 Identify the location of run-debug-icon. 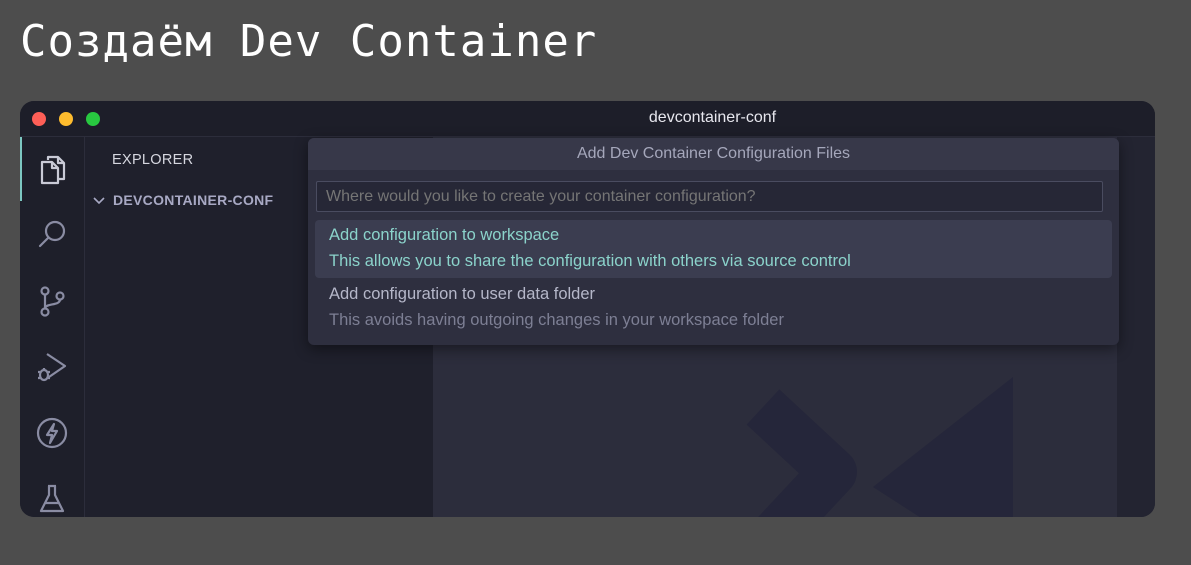
(52, 367).